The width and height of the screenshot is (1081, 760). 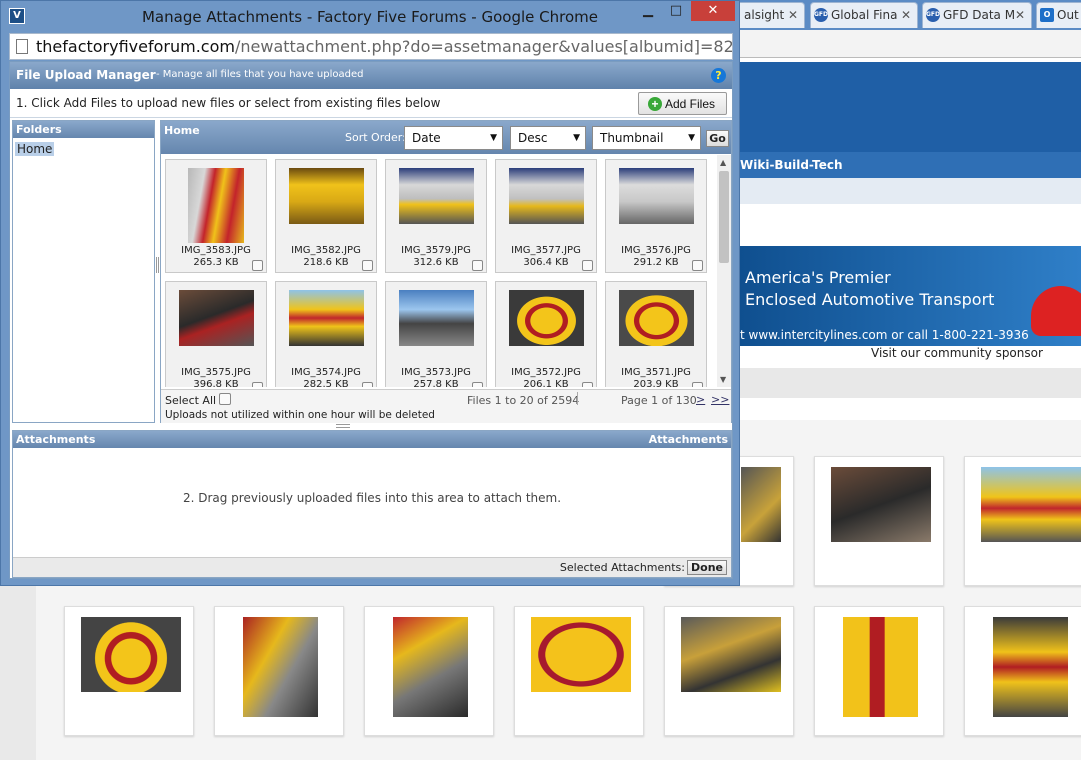 I want to click on tab-label: GFD Data M, so click(x=979, y=15).